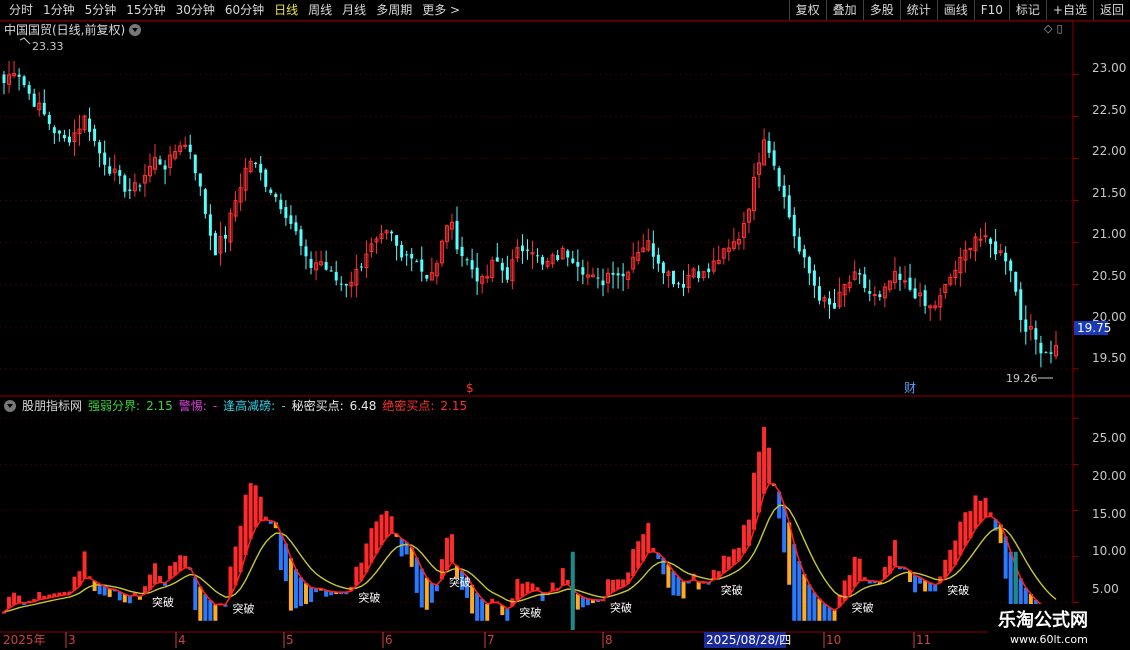 The height and width of the screenshot is (650, 1130). Describe the element at coordinates (1109, 193) in the screenshot. I see `main-y-tick: 21.50` at that location.